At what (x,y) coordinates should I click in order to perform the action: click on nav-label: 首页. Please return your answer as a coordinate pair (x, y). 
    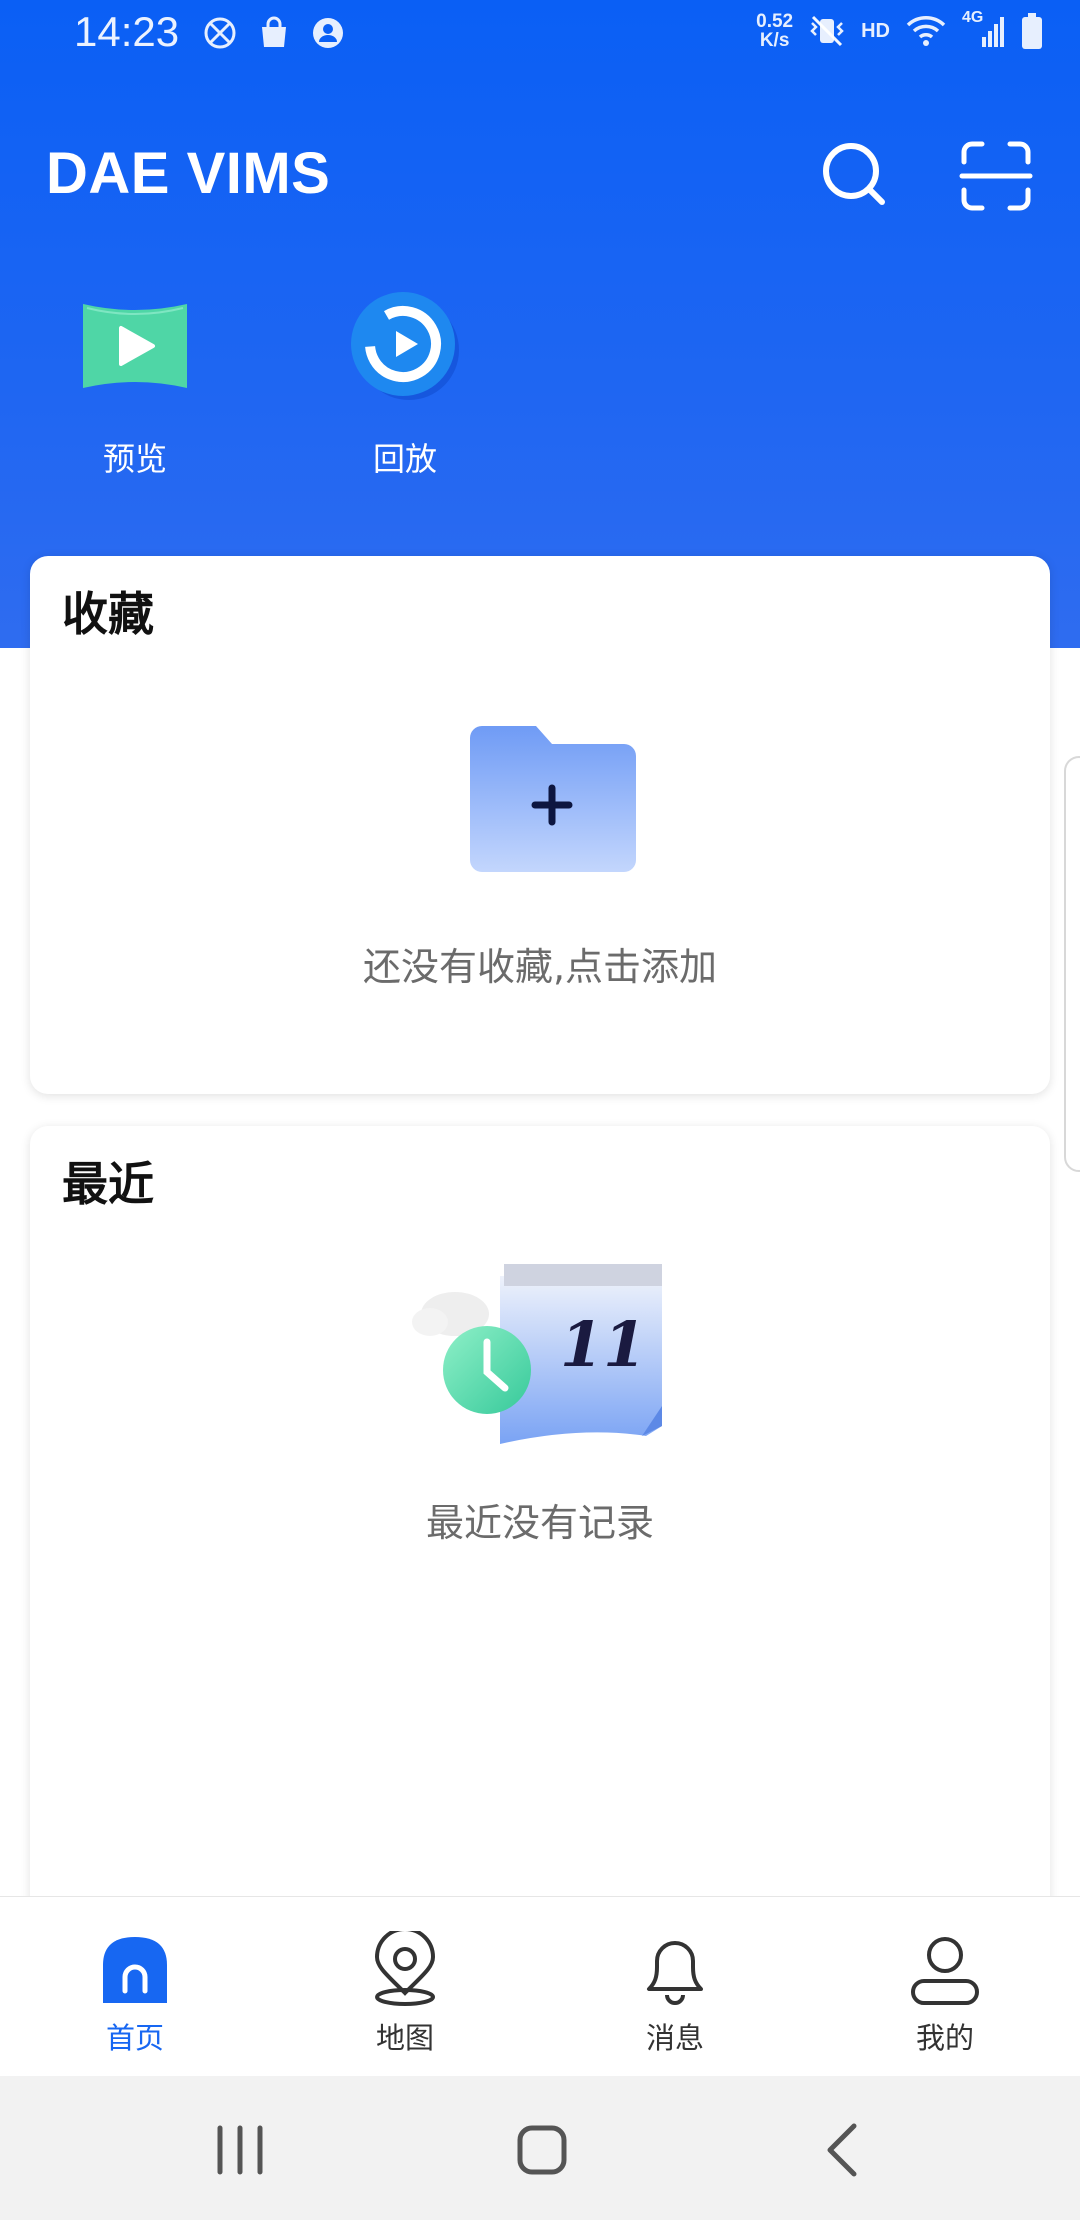
    Looking at the image, I should click on (134, 2038).